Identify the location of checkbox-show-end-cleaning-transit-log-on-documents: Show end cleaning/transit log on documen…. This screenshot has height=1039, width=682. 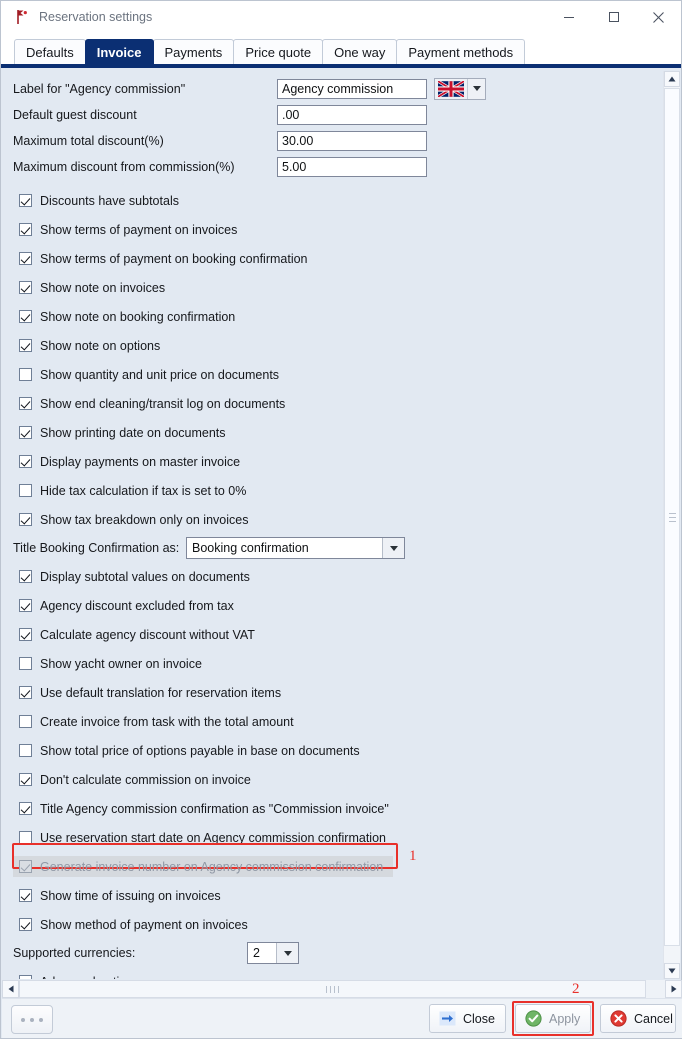
(326, 403).